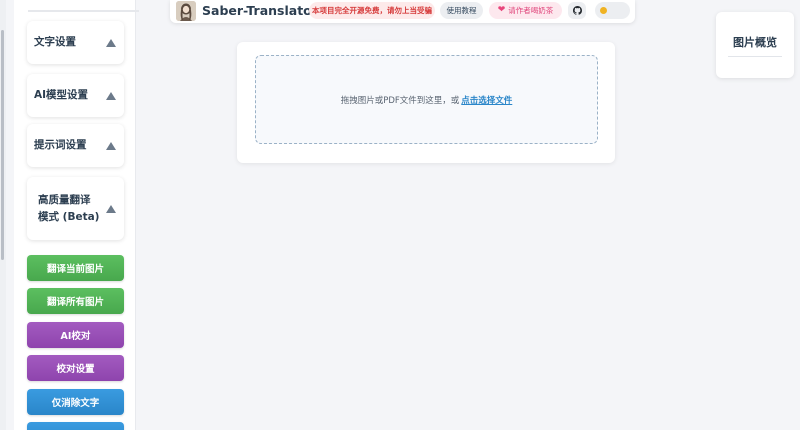  What do you see at coordinates (260, 10) in the screenshot?
I see `app-title: Saber-Translator` at bounding box center [260, 10].